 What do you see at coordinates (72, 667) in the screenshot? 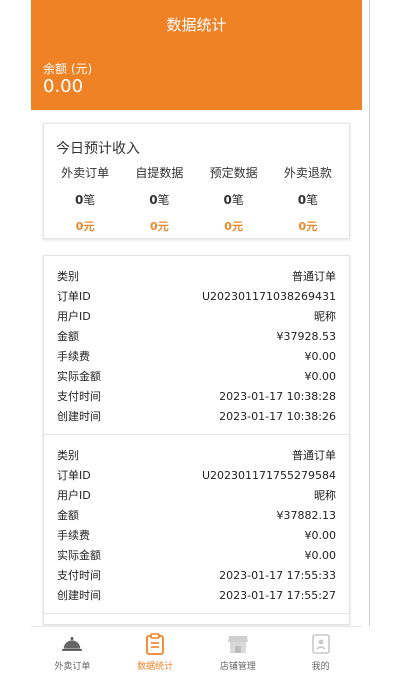
I see `tab-label: 外卖订单` at bounding box center [72, 667].